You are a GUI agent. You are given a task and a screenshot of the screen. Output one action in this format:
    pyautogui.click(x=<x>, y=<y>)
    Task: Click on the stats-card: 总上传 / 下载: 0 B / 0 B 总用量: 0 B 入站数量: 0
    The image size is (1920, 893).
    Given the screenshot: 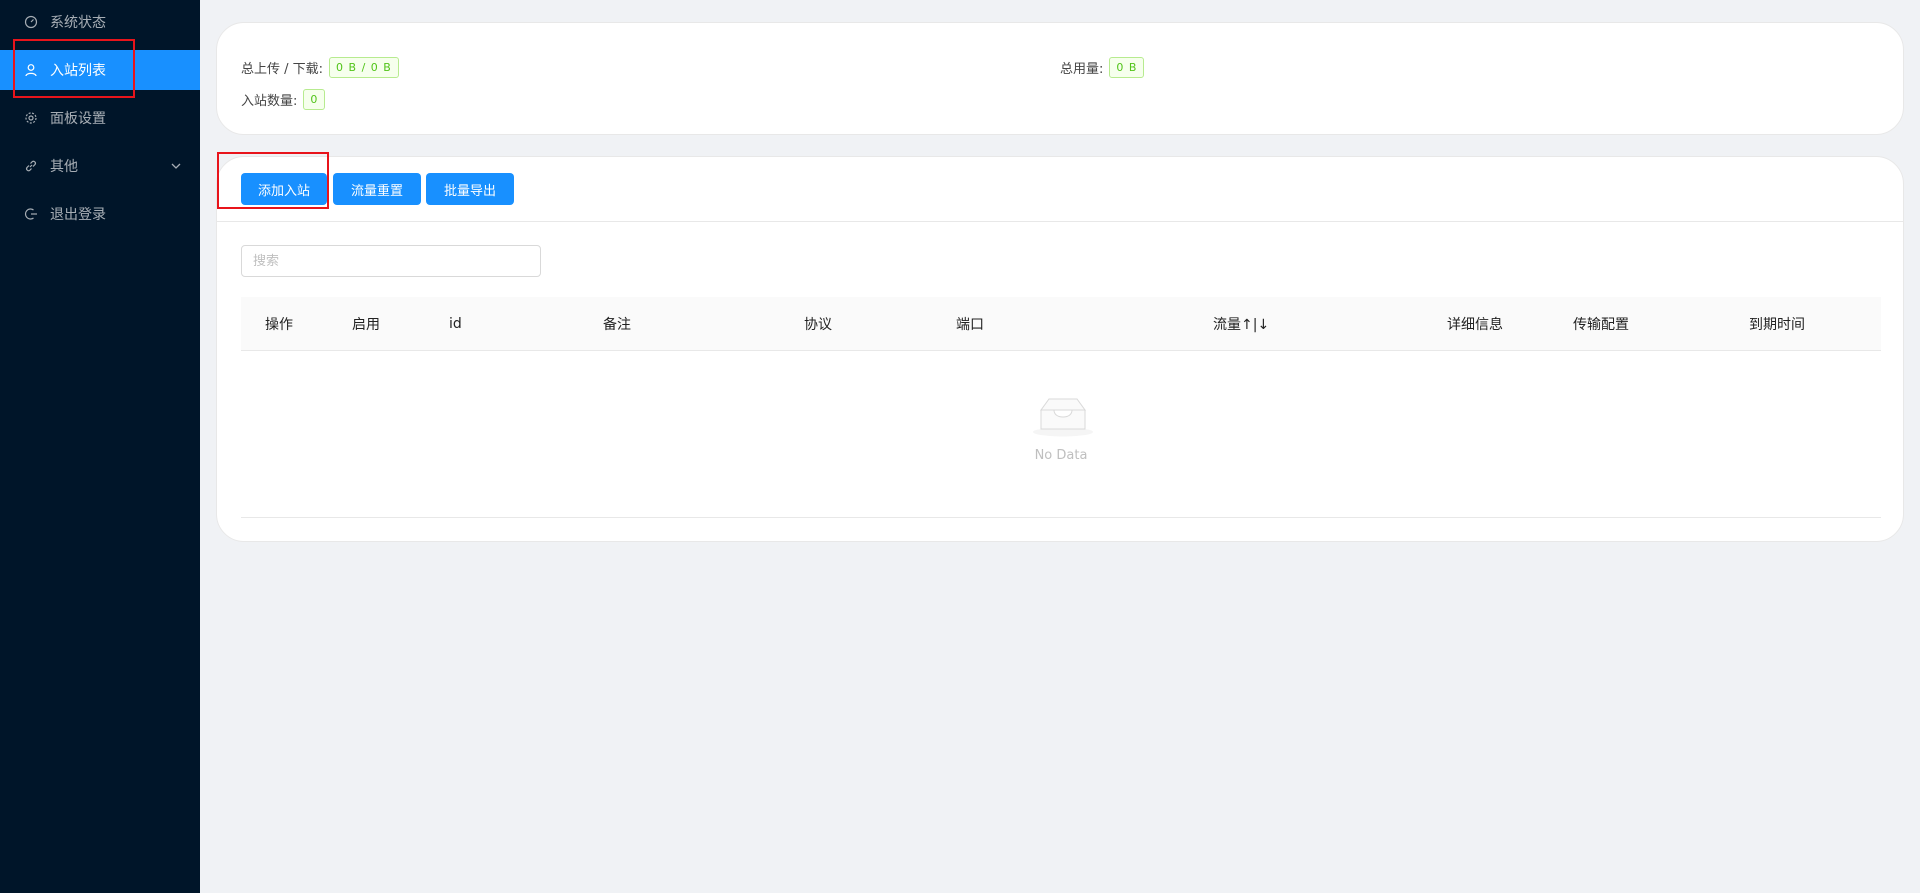 What is the action you would take?
    pyautogui.click(x=1060, y=78)
    